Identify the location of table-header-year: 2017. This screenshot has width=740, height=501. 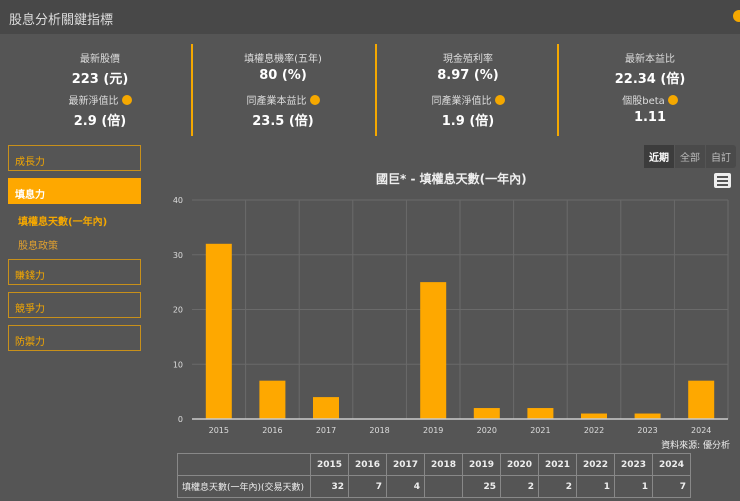
(405, 464).